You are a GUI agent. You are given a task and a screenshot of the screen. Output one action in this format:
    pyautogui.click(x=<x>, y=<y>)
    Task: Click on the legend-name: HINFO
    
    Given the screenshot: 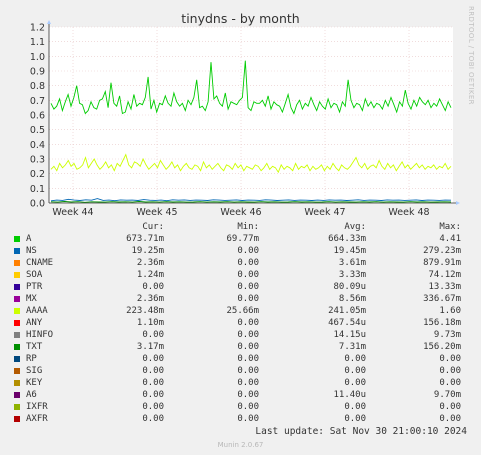 What is the action you would take?
    pyautogui.click(x=40, y=335)
    